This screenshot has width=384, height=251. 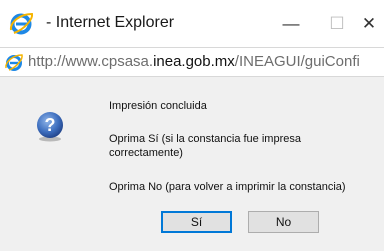 I want to click on message-line-1: Impresión concluida, so click(x=158, y=106).